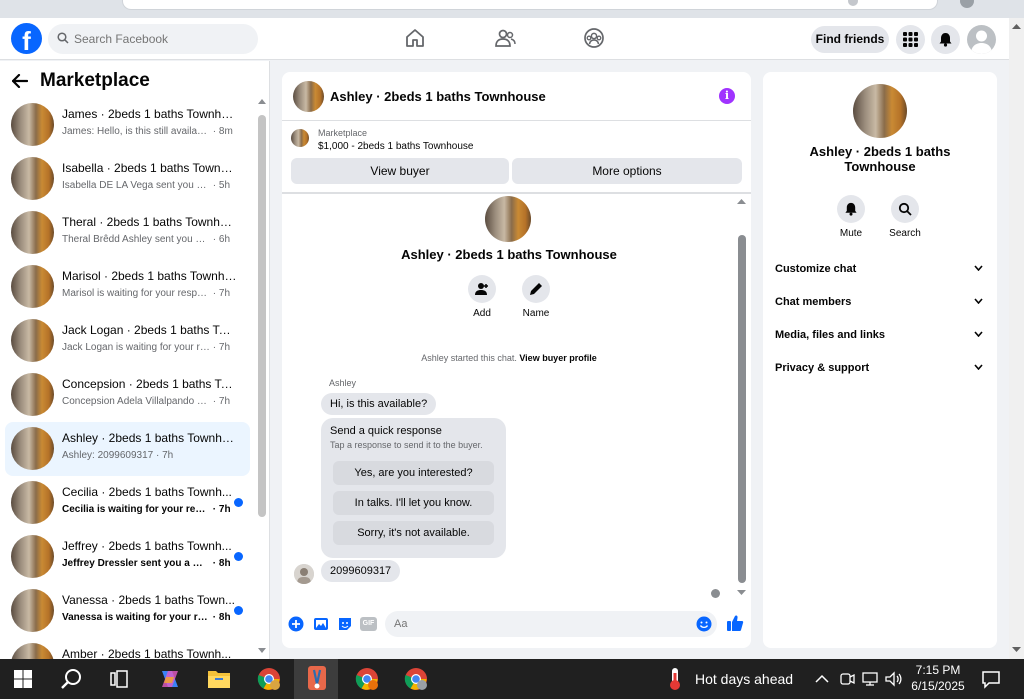 Image resolution: width=1024 pixels, height=699 pixels. Describe the element at coordinates (1016, 649) in the screenshot. I see `page-scroll-down-icon` at that location.